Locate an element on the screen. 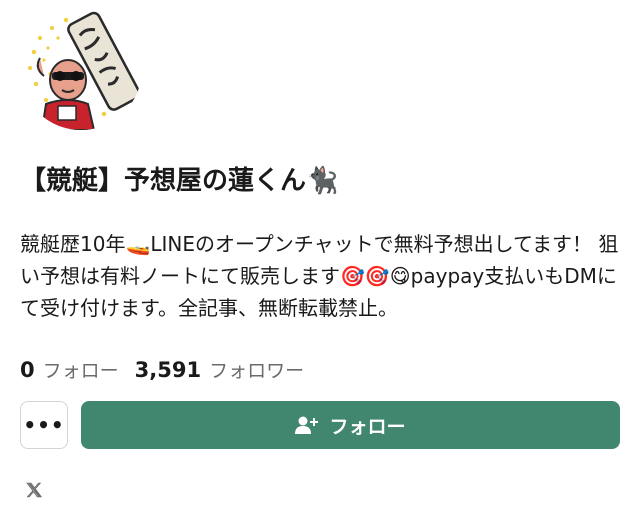 The width and height of the screenshot is (640, 529). follow-button-label: フォロー is located at coordinates (367, 426).